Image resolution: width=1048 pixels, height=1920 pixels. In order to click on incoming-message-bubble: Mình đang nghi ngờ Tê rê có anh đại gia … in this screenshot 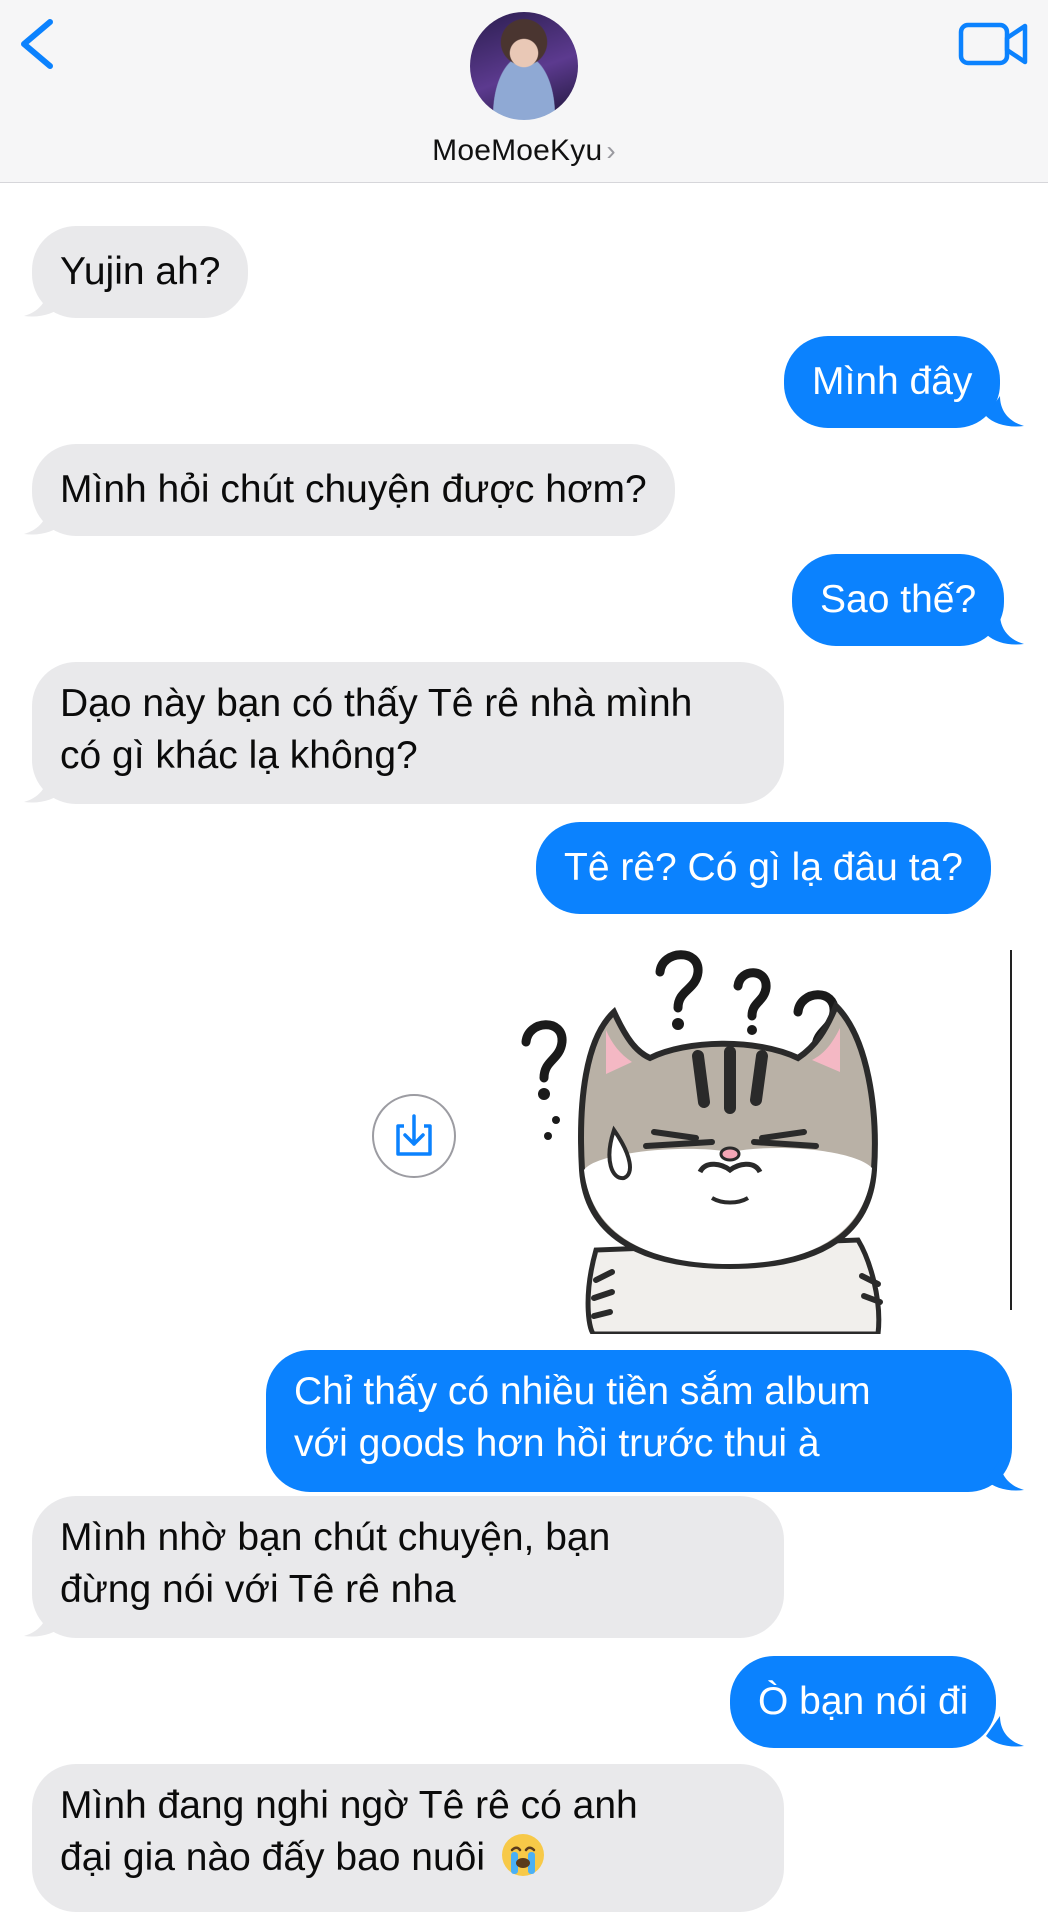, I will do `click(408, 1838)`.